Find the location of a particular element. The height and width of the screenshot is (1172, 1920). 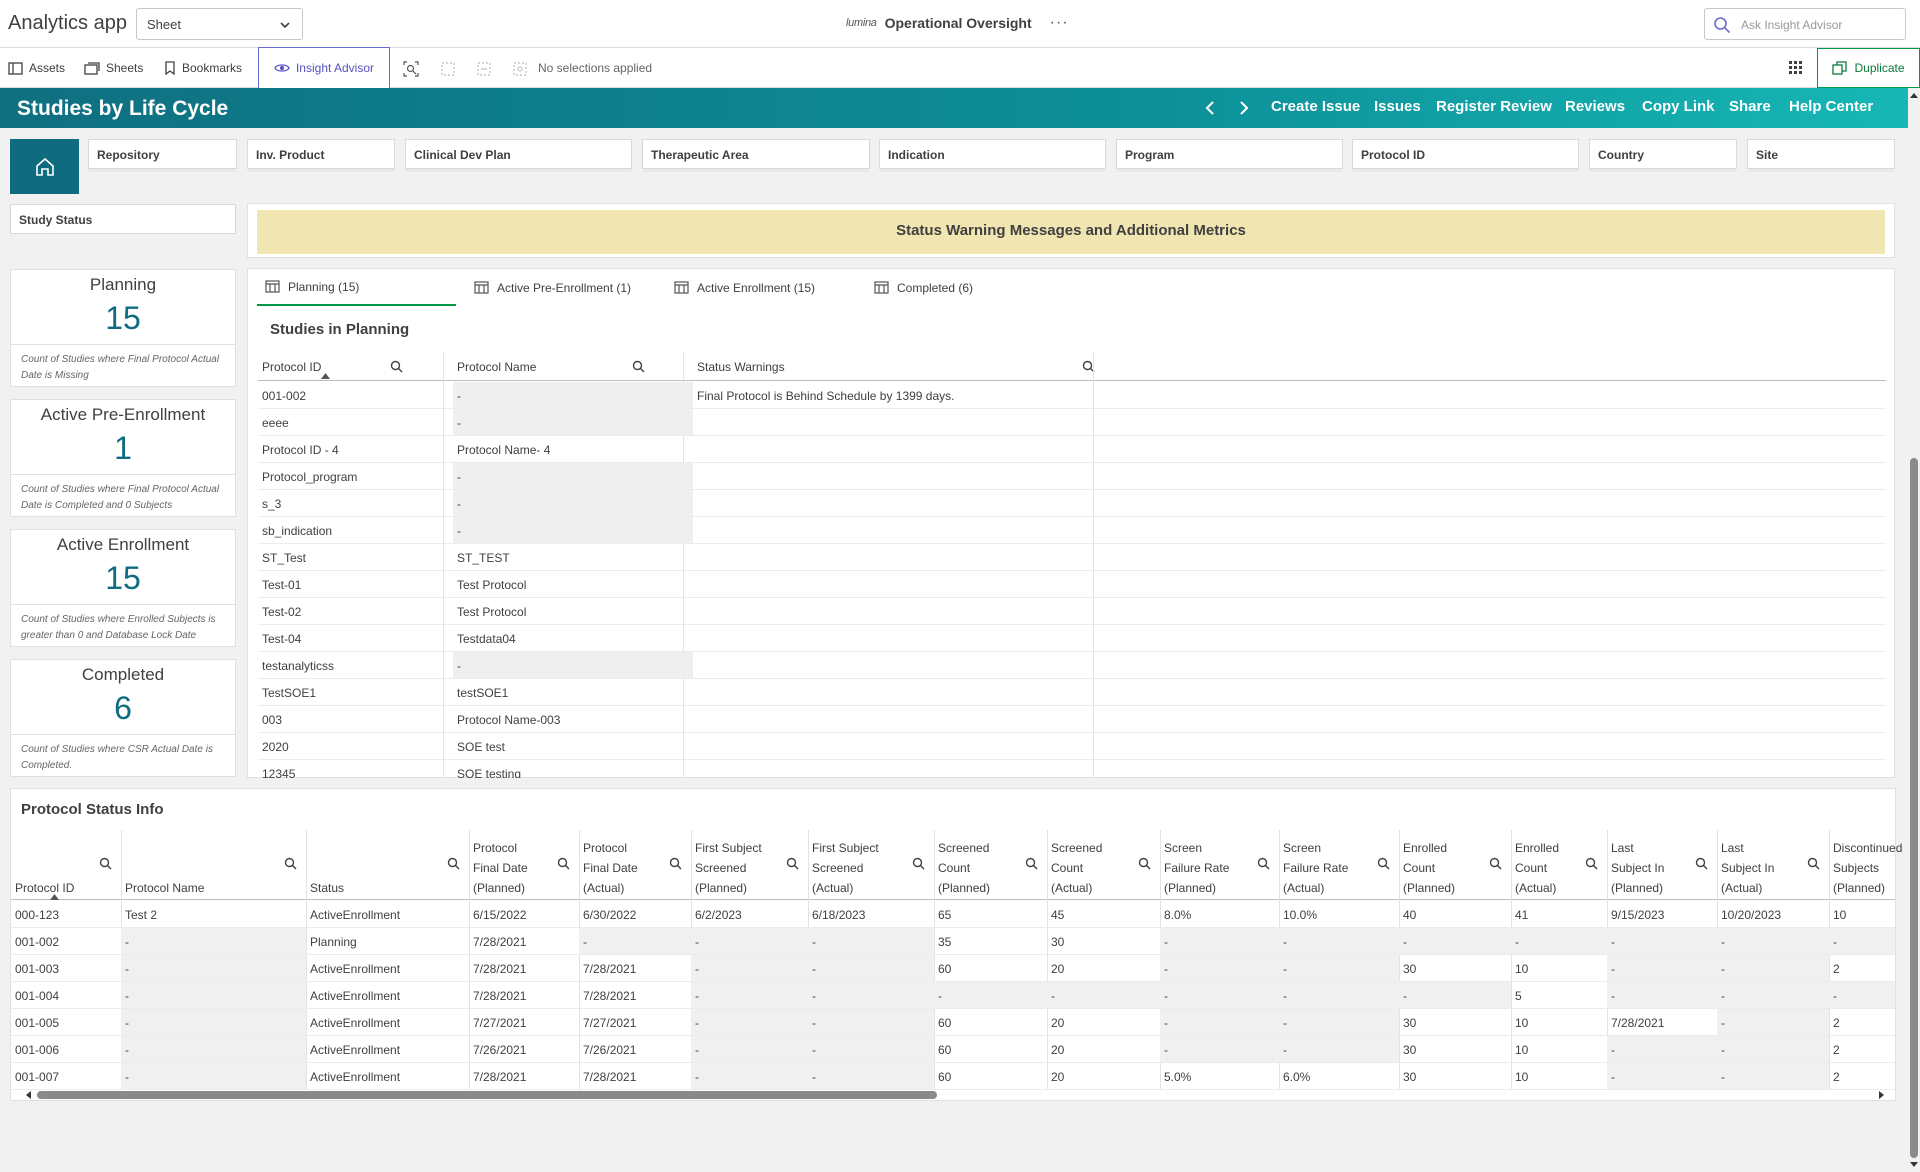

table-cell: 6/30/2022 is located at coordinates (635, 914).